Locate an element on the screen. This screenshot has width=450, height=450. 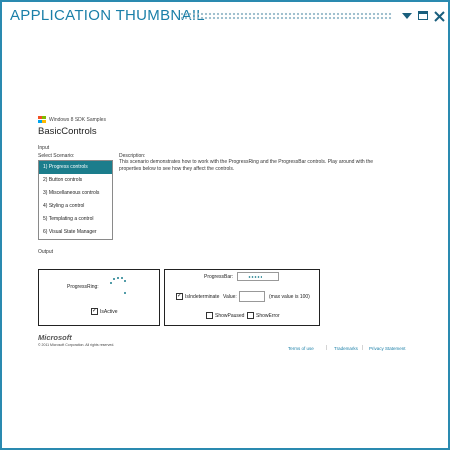
select-scenario-label: Select Scenario: is located at coordinates (56, 156).